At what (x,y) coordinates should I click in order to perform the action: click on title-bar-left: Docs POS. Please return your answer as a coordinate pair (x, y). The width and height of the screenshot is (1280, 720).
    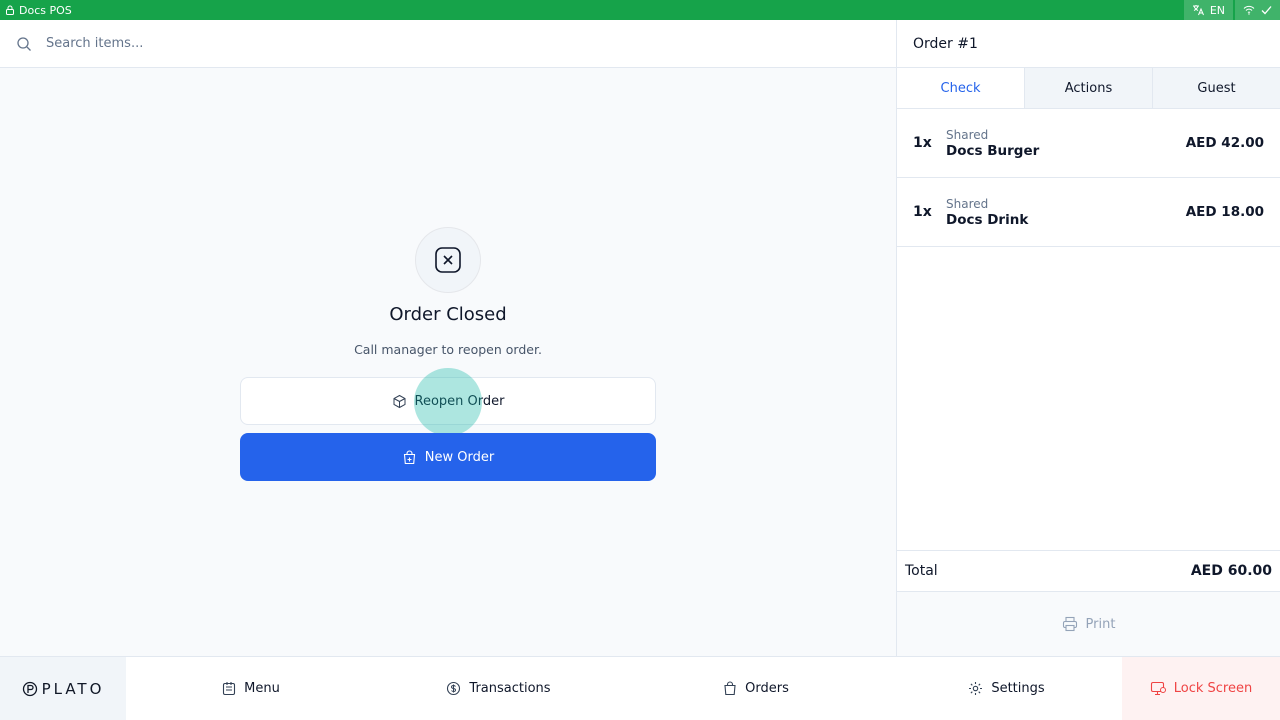
    Looking at the image, I should click on (36, 10).